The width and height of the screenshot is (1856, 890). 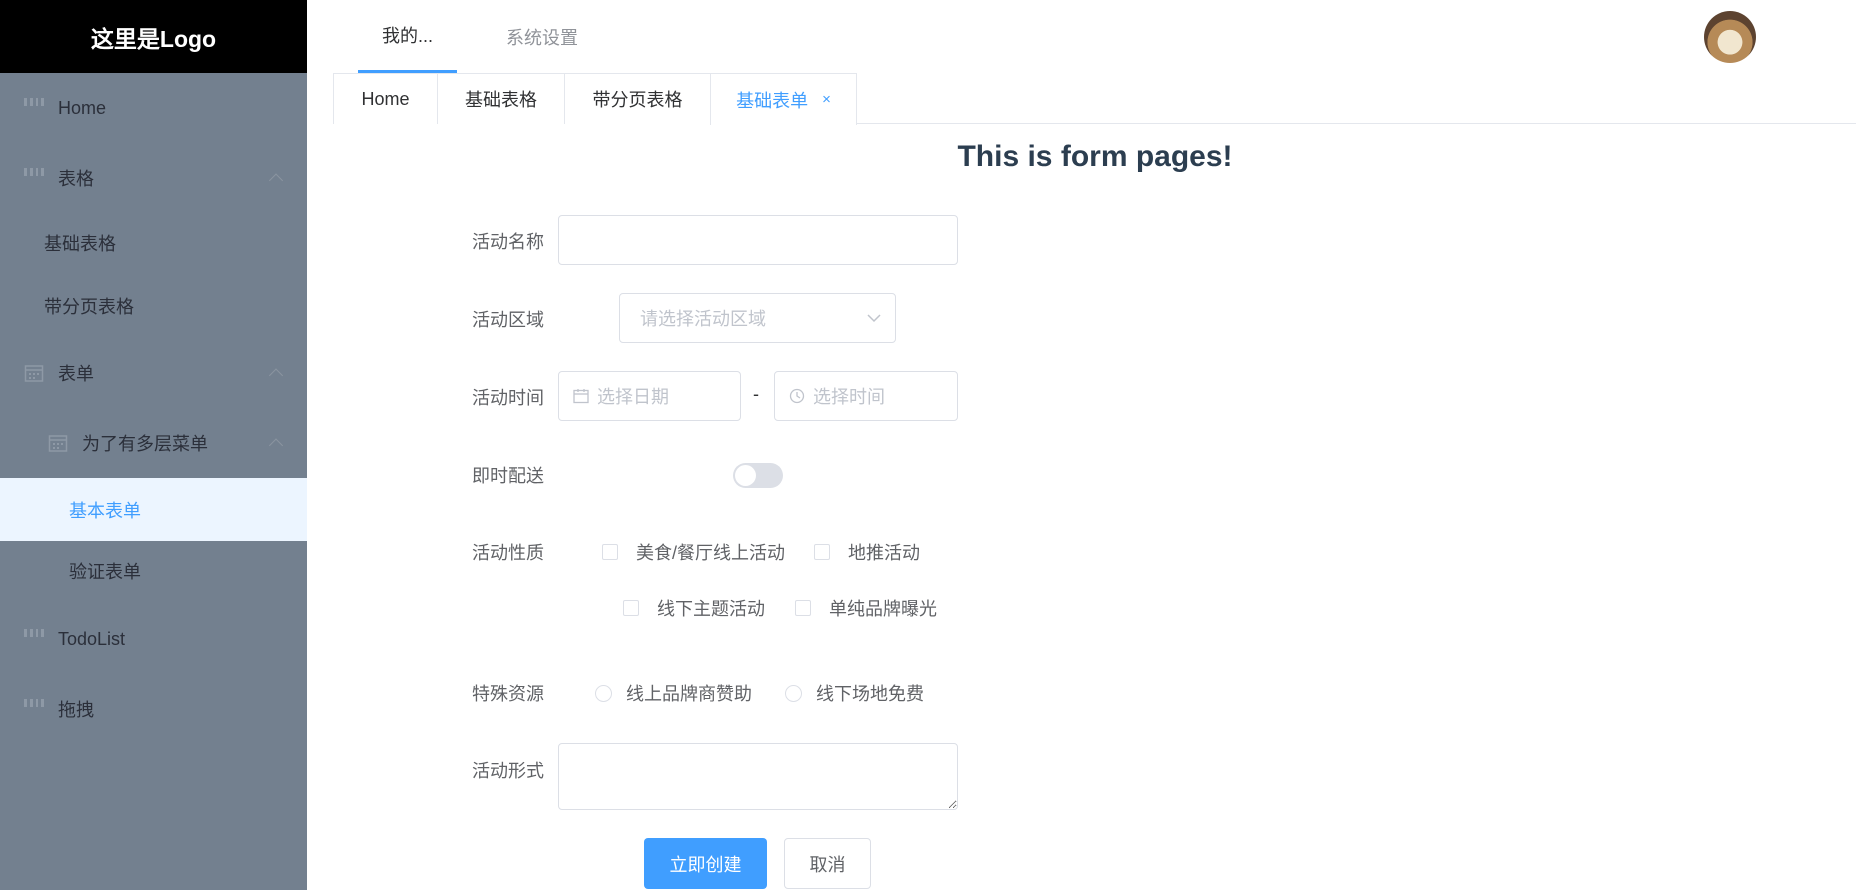 What do you see at coordinates (508, 242) in the screenshot?
I see `field-label-name: 活动名称` at bounding box center [508, 242].